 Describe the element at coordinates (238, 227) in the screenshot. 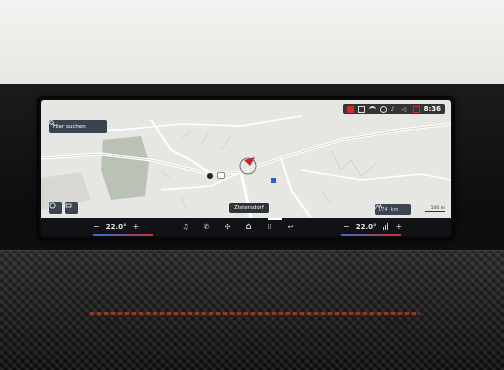

I see `main-nav: ♫ ✆ ✣ ⌂ ⁞⁞ ↩` at that location.